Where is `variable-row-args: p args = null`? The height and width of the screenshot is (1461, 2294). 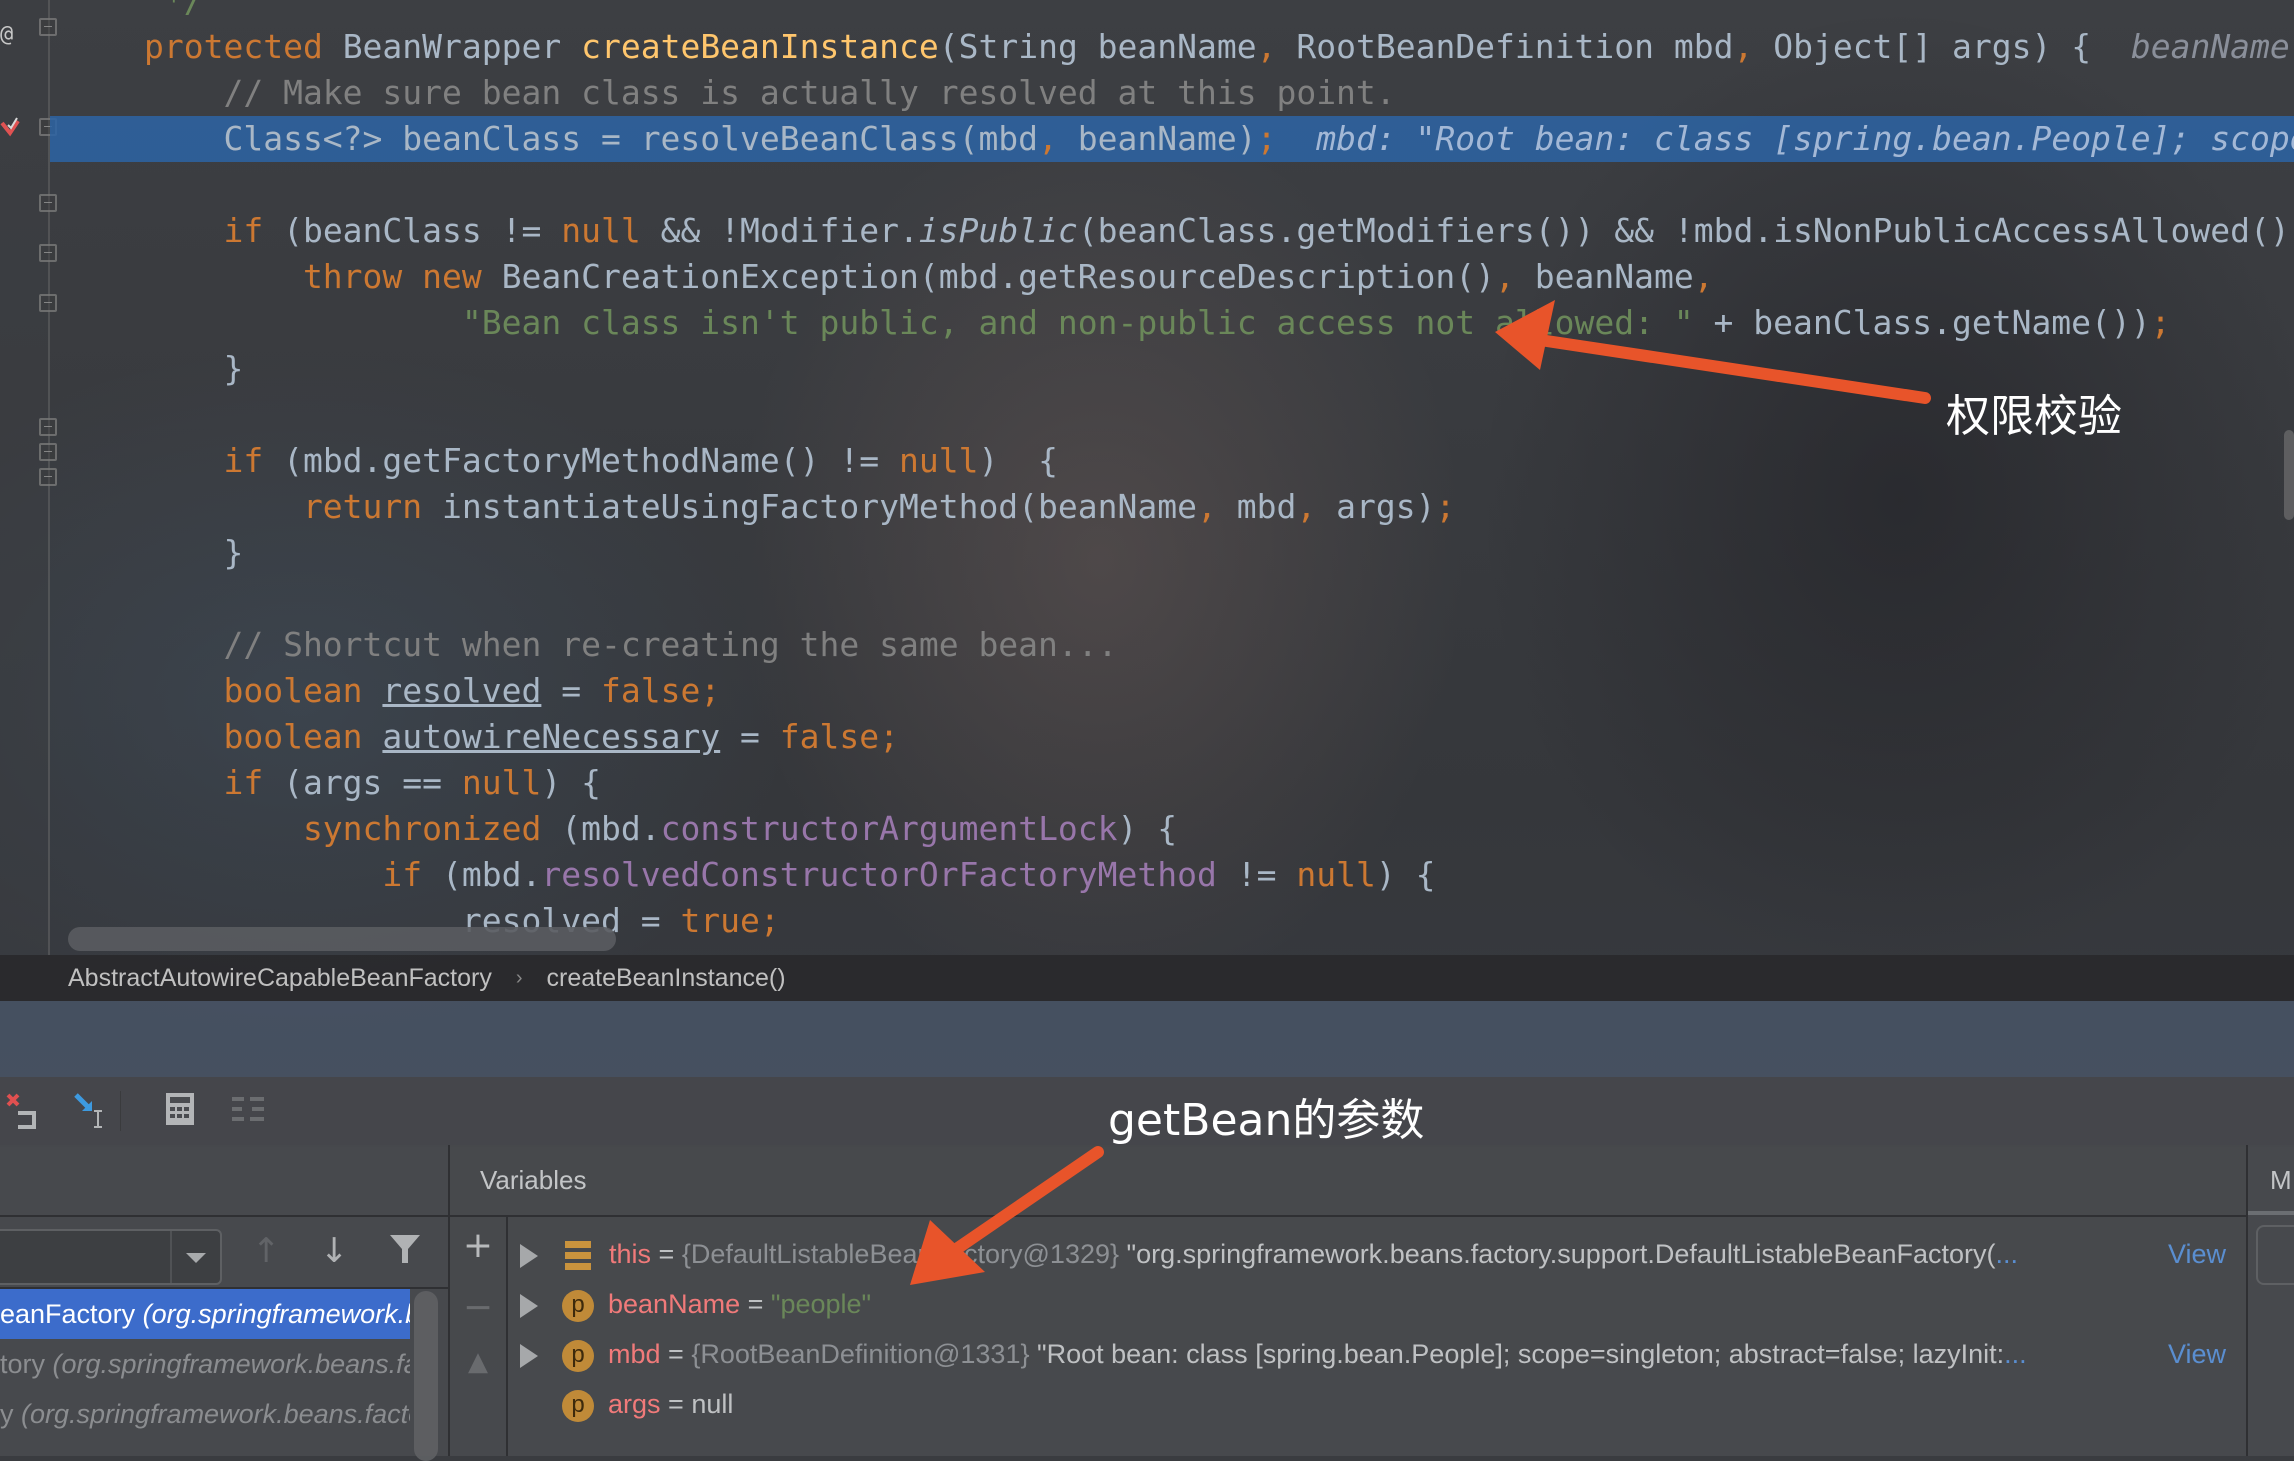 variable-row-args: p args = null is located at coordinates (1368, 1404).